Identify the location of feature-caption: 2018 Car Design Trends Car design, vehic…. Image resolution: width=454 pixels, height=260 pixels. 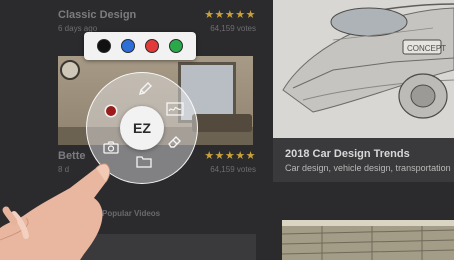
(363, 160).